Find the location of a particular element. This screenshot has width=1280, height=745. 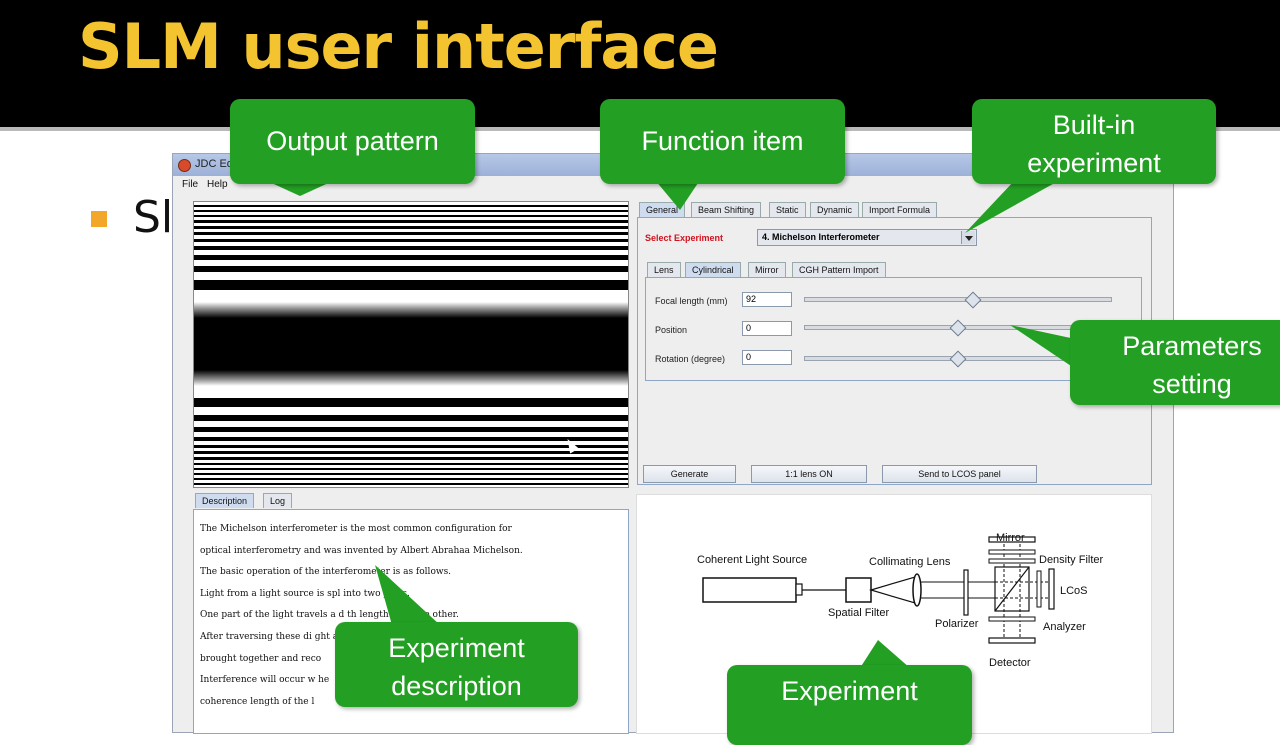

beam-cone is located at coordinates (892, 590).